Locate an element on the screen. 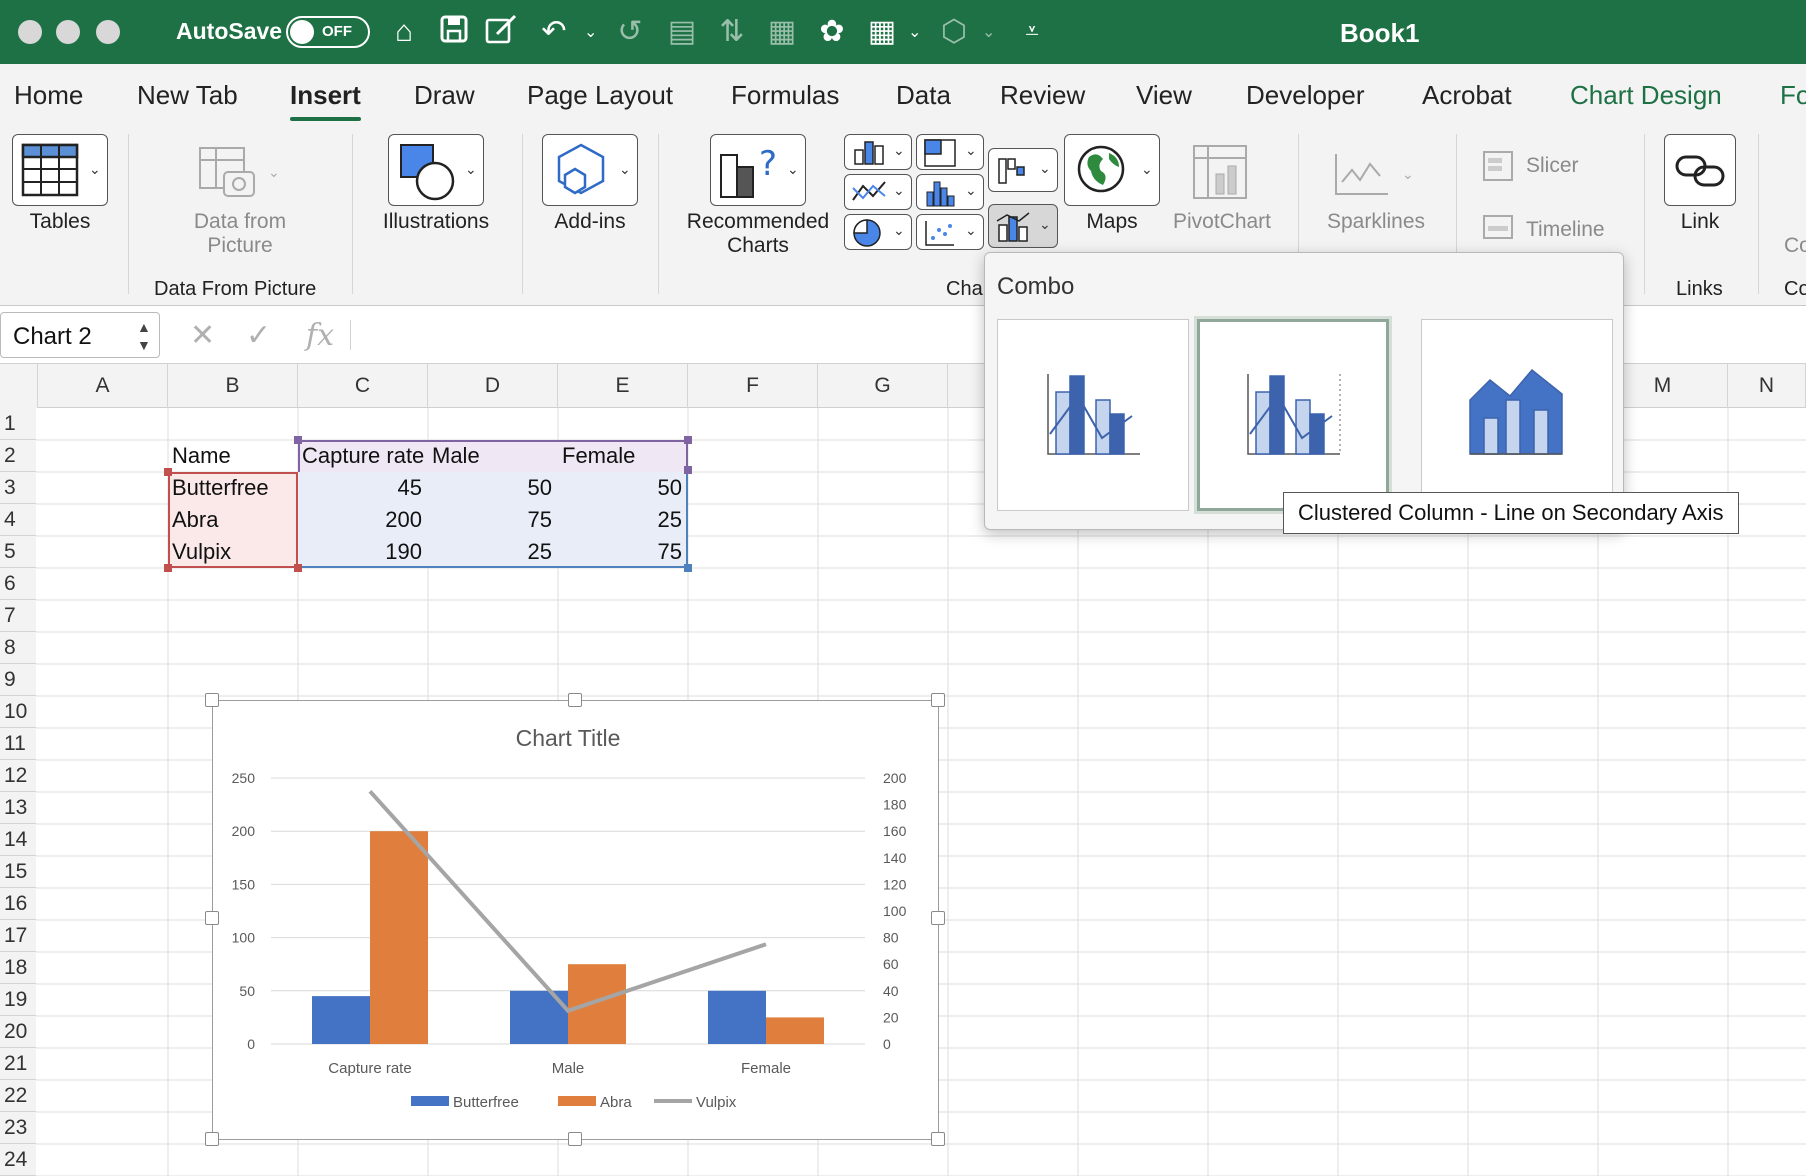 The image size is (1806, 1176). cell-c4: 200 is located at coordinates (360, 520).